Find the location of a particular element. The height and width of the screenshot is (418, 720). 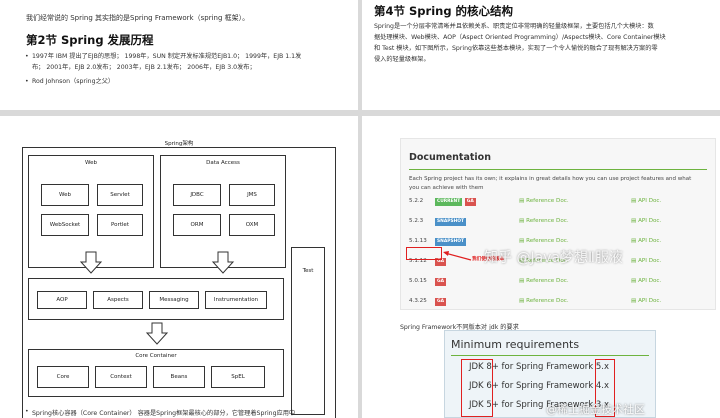

test-module-label: Test is located at coordinates (308, 271).